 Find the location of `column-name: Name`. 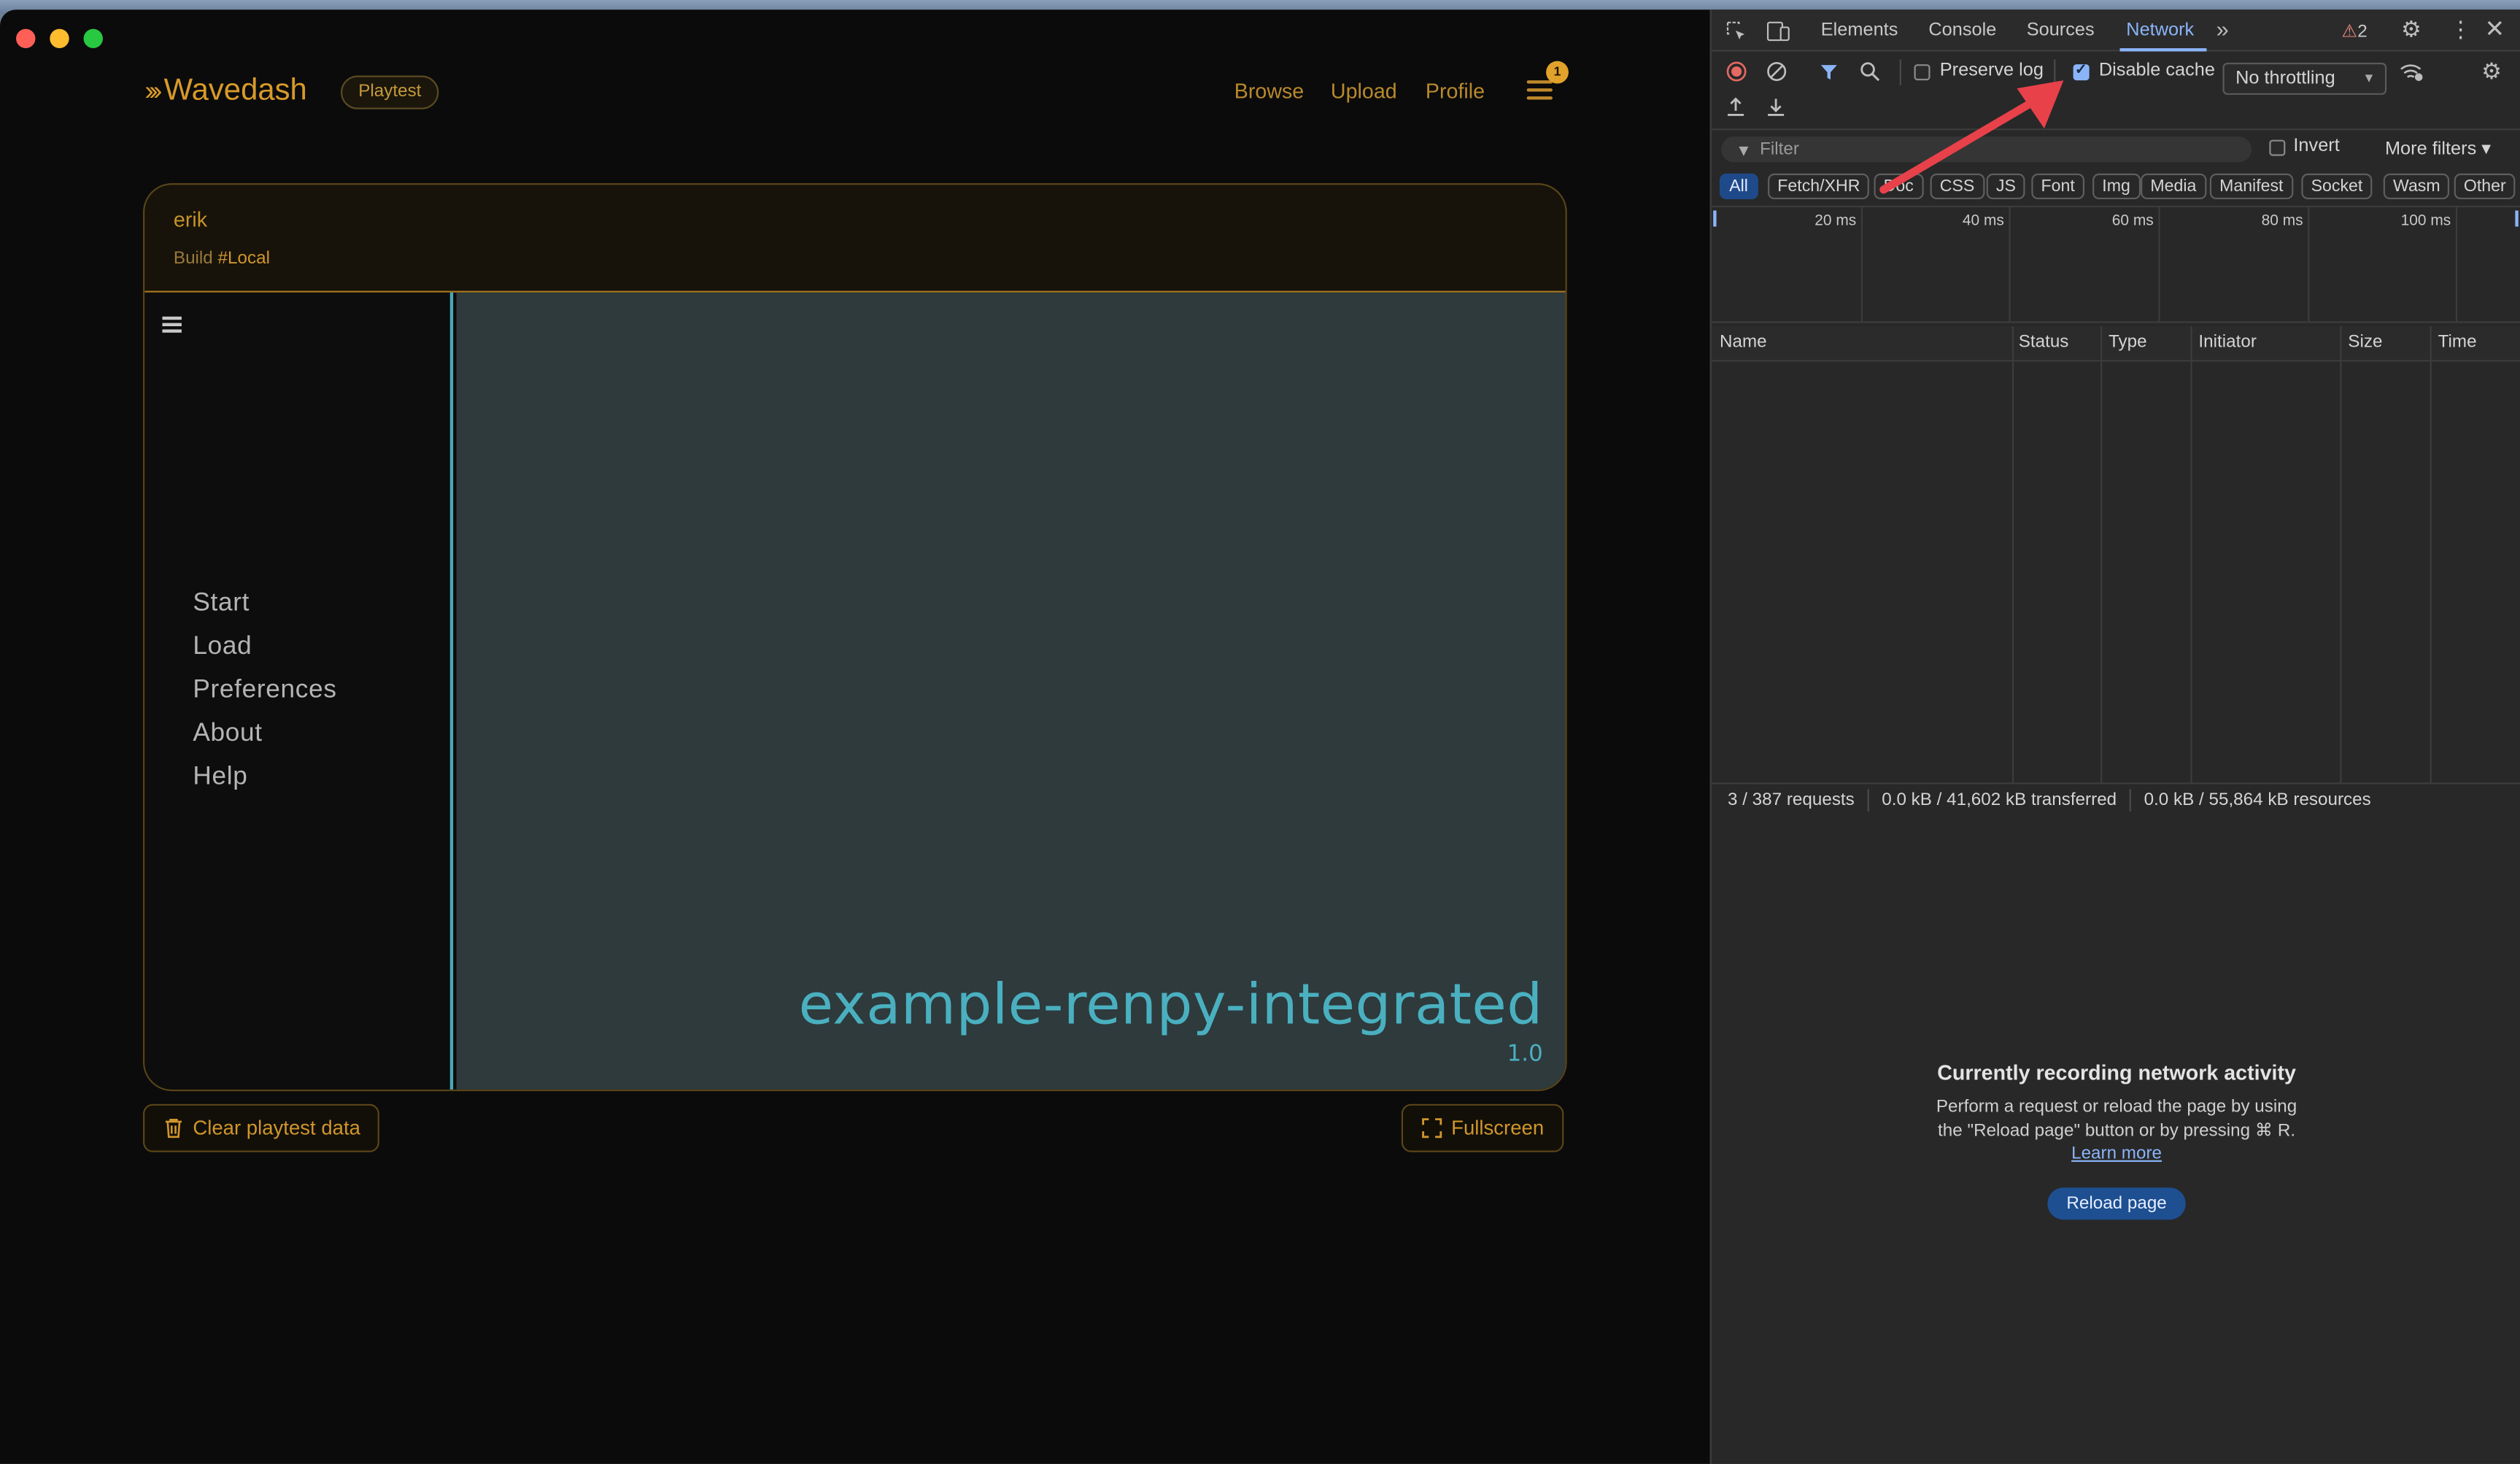

column-name: Name is located at coordinates (1744, 342).